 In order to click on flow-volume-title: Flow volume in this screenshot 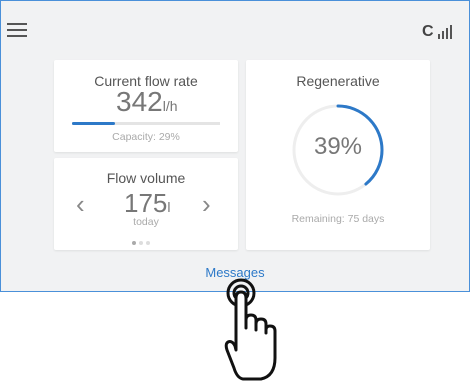, I will do `click(146, 178)`.